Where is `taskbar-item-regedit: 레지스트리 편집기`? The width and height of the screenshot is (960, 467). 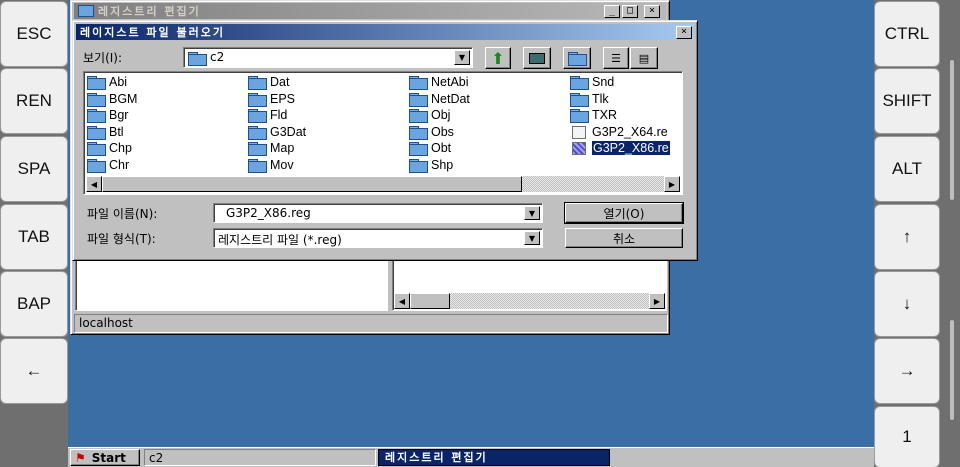 taskbar-item-regedit: 레지스트리 편집기 is located at coordinates (494, 457).